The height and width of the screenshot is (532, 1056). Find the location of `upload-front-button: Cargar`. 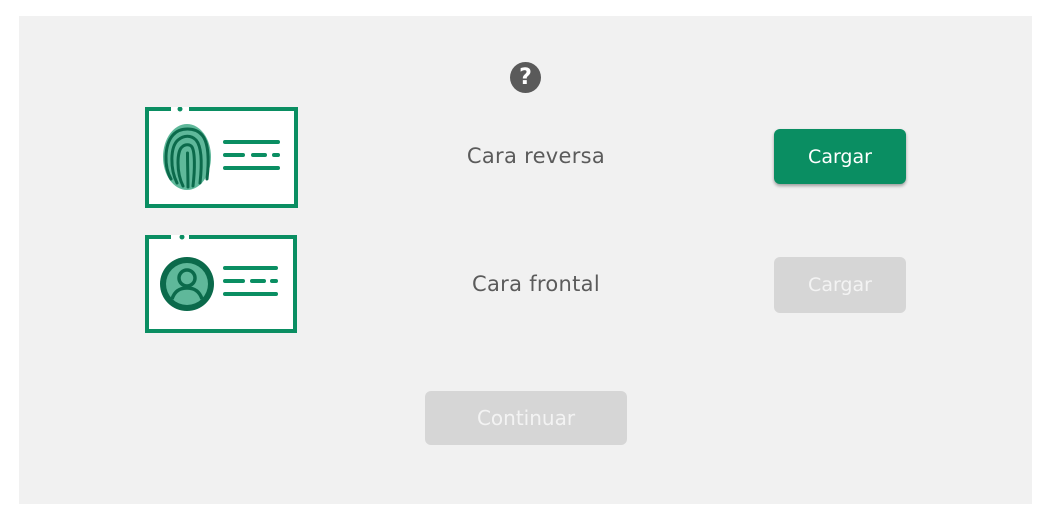

upload-front-button: Cargar is located at coordinates (840, 285).